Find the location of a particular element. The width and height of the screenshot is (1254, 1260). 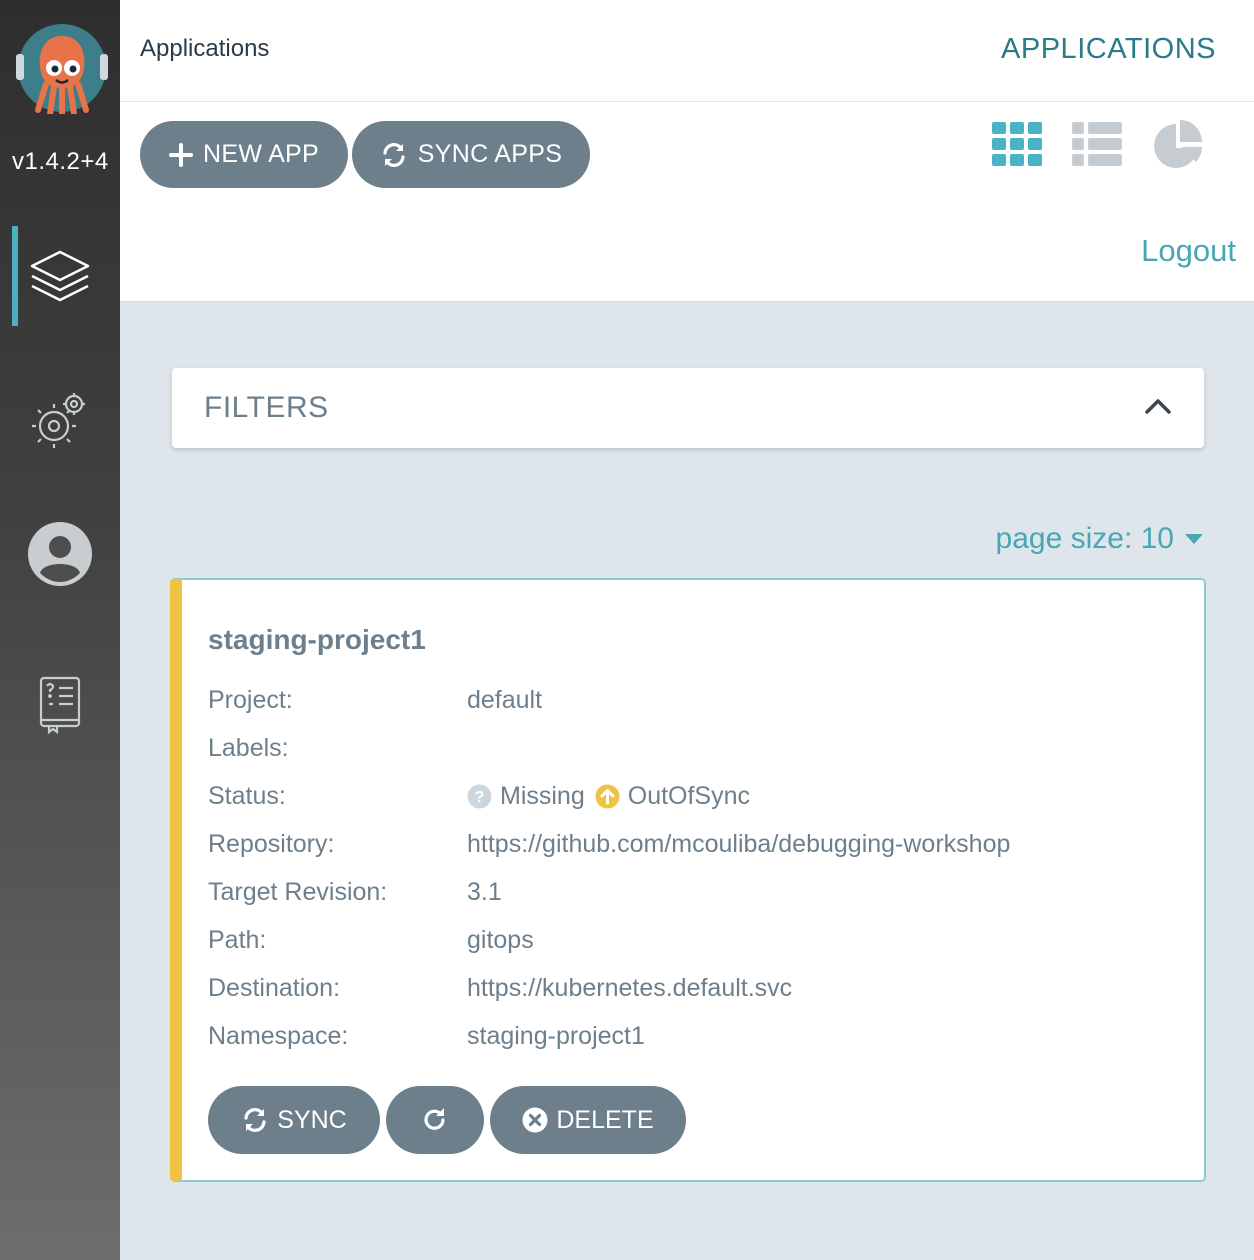

collapse-filters-button is located at coordinates (1158, 408).